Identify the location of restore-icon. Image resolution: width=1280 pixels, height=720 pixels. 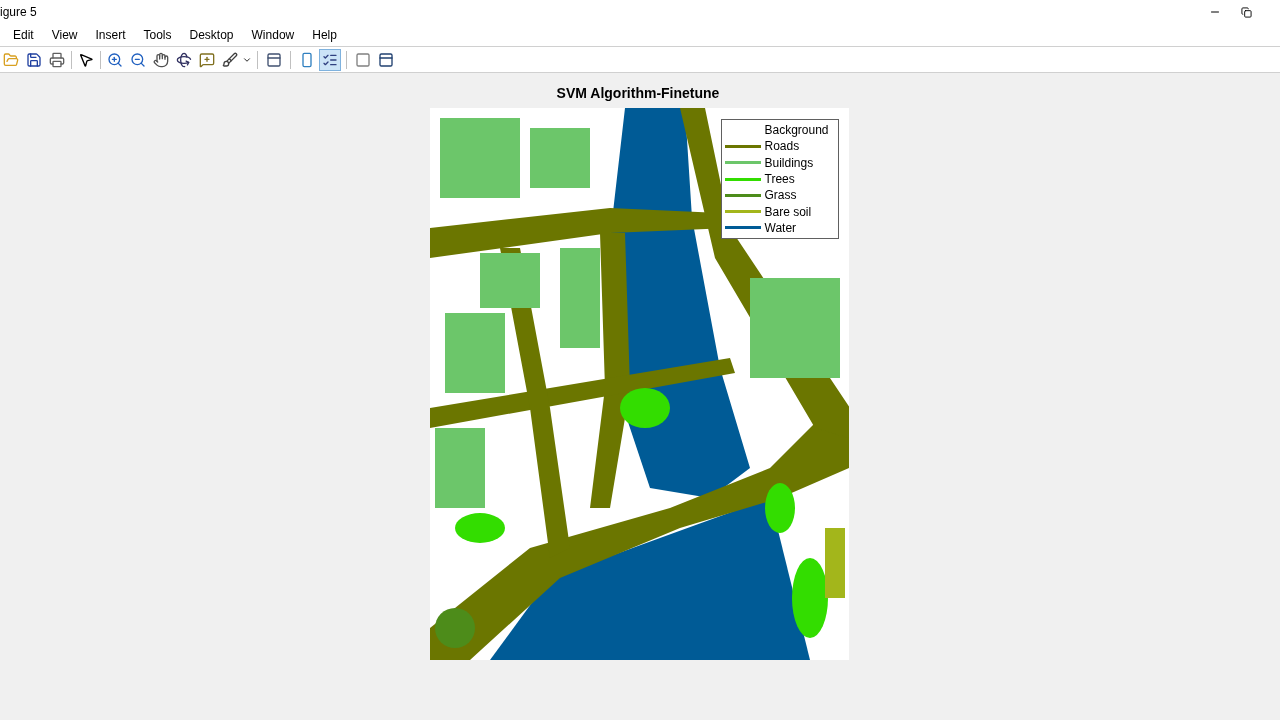
(1246, 12).